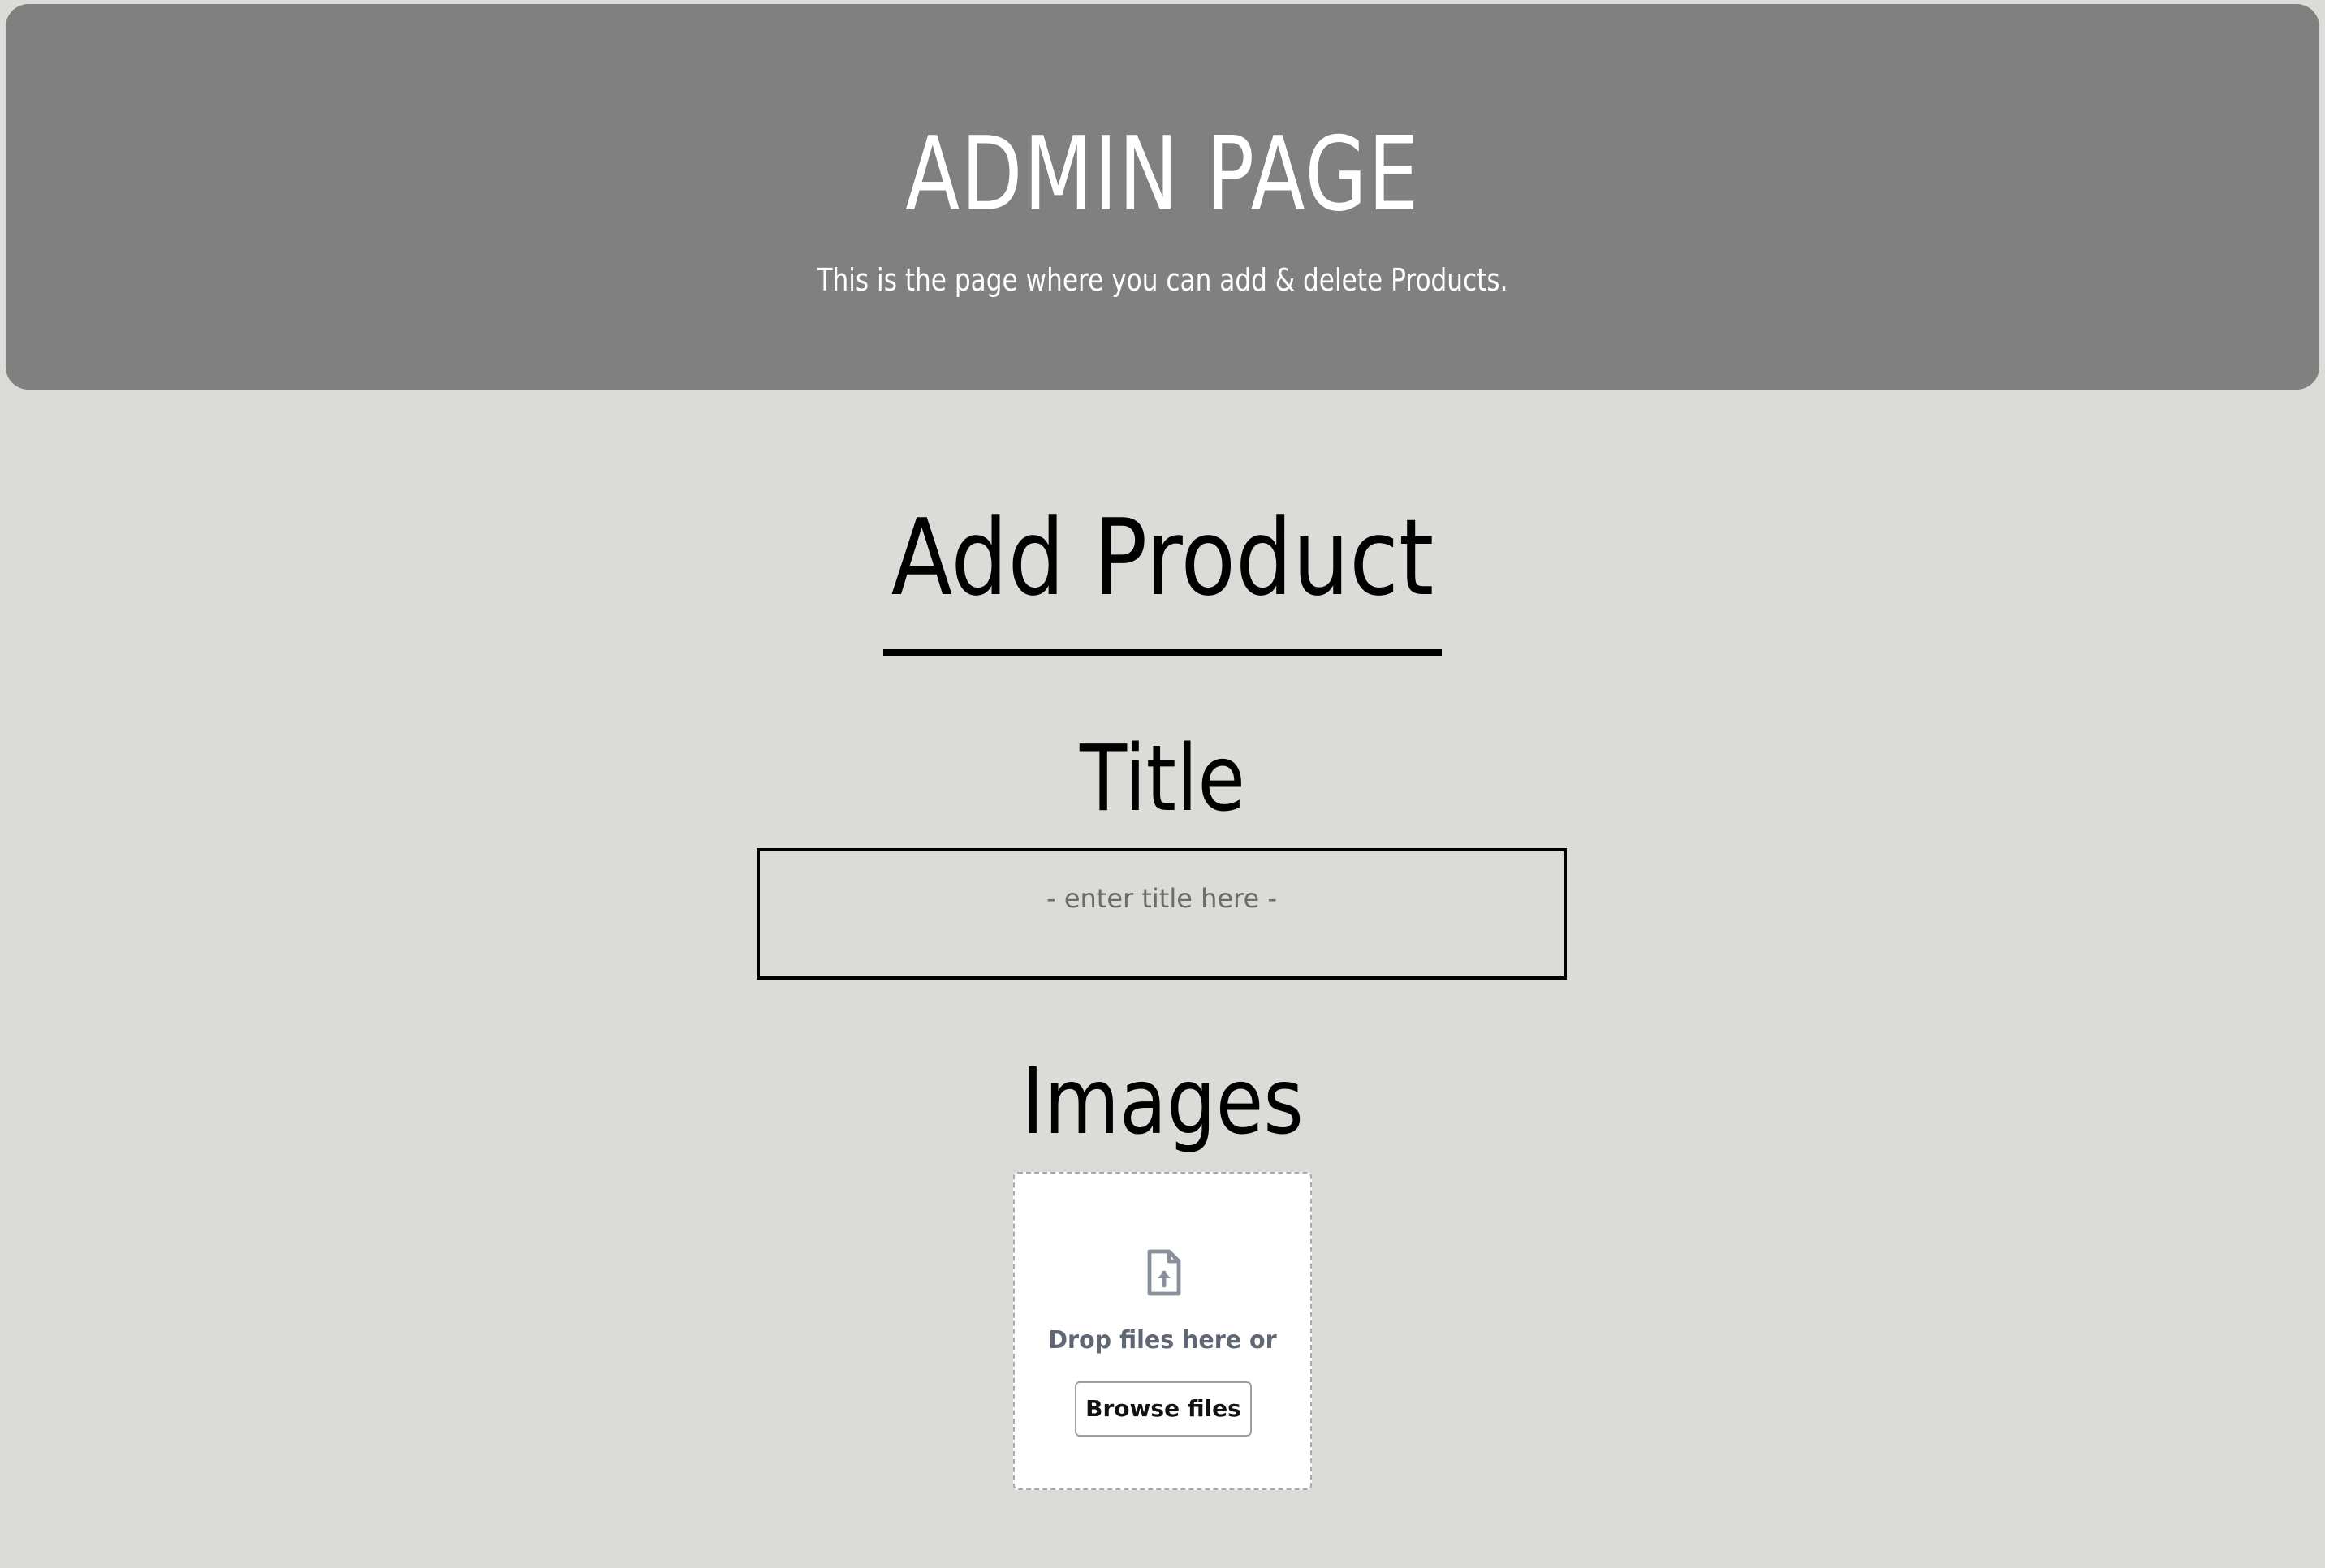 This screenshot has height=1568, width=2325. I want to click on browse-files-button: Browse files, so click(1163, 1409).